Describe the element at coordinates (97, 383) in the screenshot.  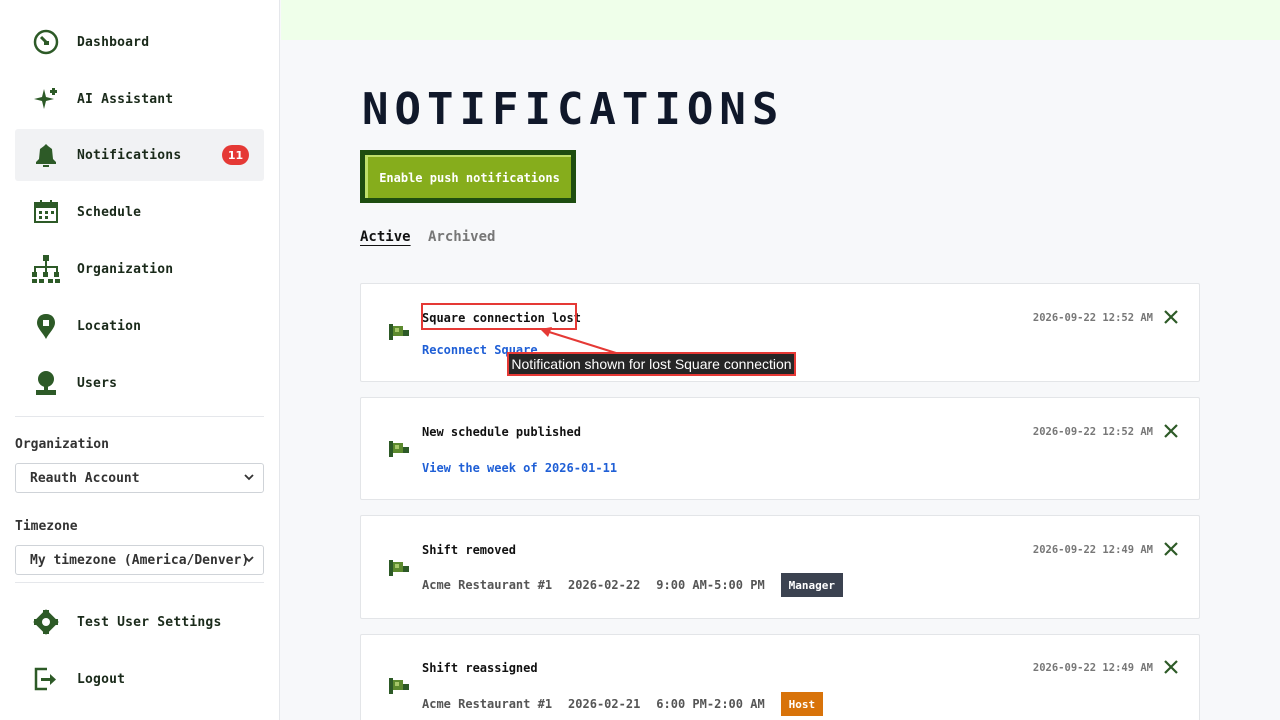
I see `sidebar-item-label: Users` at that location.